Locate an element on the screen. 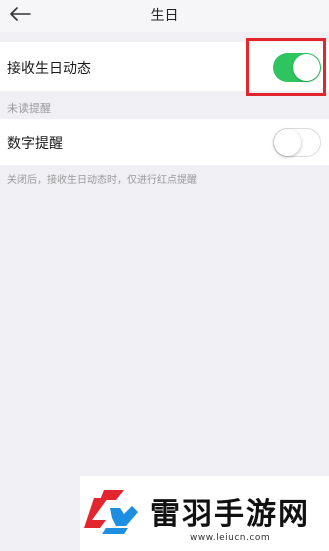 The height and width of the screenshot is (551, 329). number-reminder-hint: 关闭后，接收生日动态时，仅进行红点提醒 is located at coordinates (102, 180).